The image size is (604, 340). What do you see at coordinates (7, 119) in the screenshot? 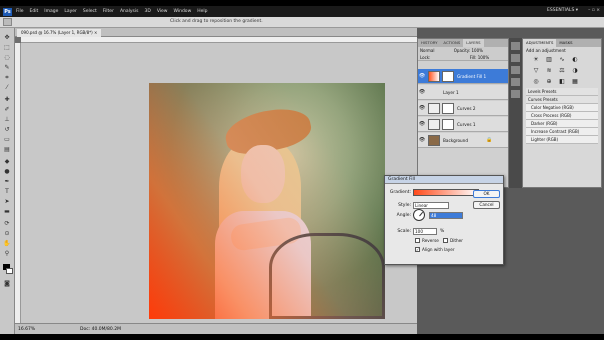
I see `clone-stamp-tool-icon: ⊥` at bounding box center [7, 119].